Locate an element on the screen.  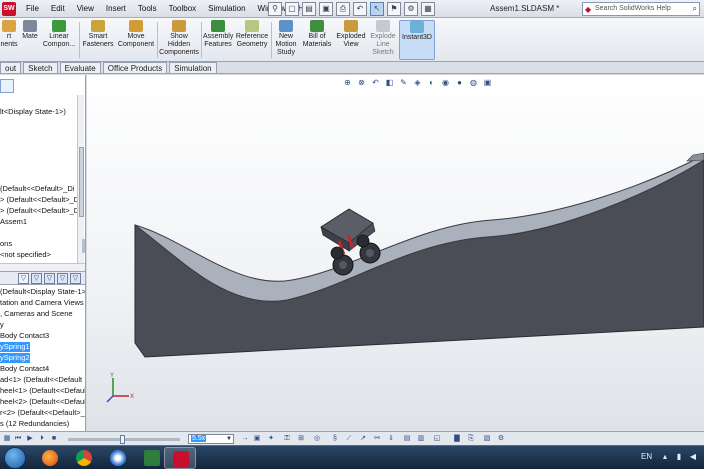
chart-icon: ▇ is located at coordinates (457, 439).